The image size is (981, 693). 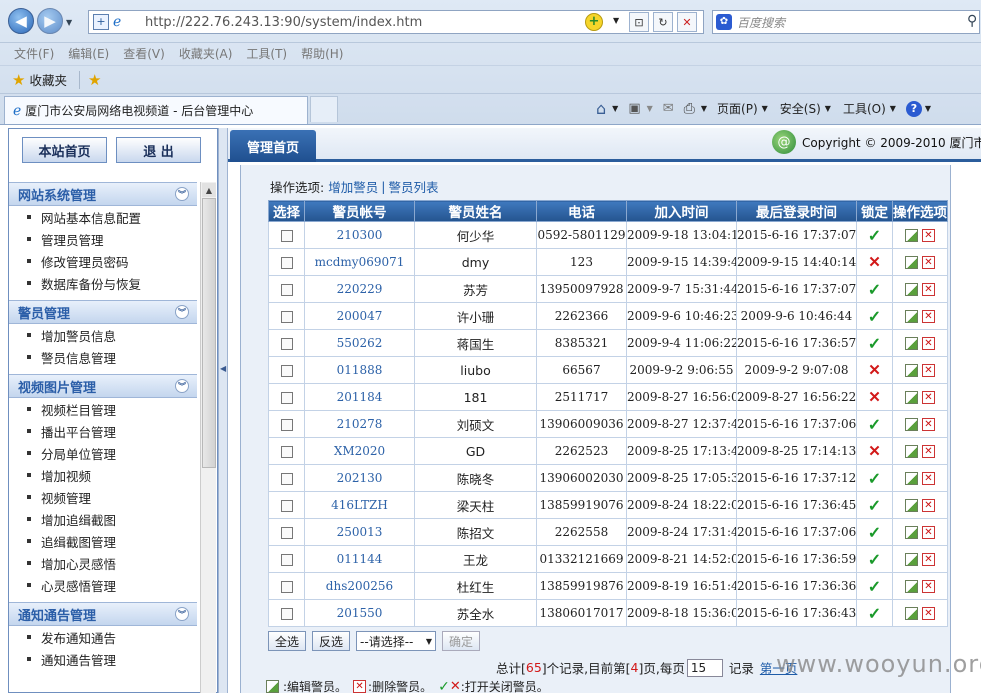 What do you see at coordinates (324, 109) in the screenshot?
I see `new-tab-button` at bounding box center [324, 109].